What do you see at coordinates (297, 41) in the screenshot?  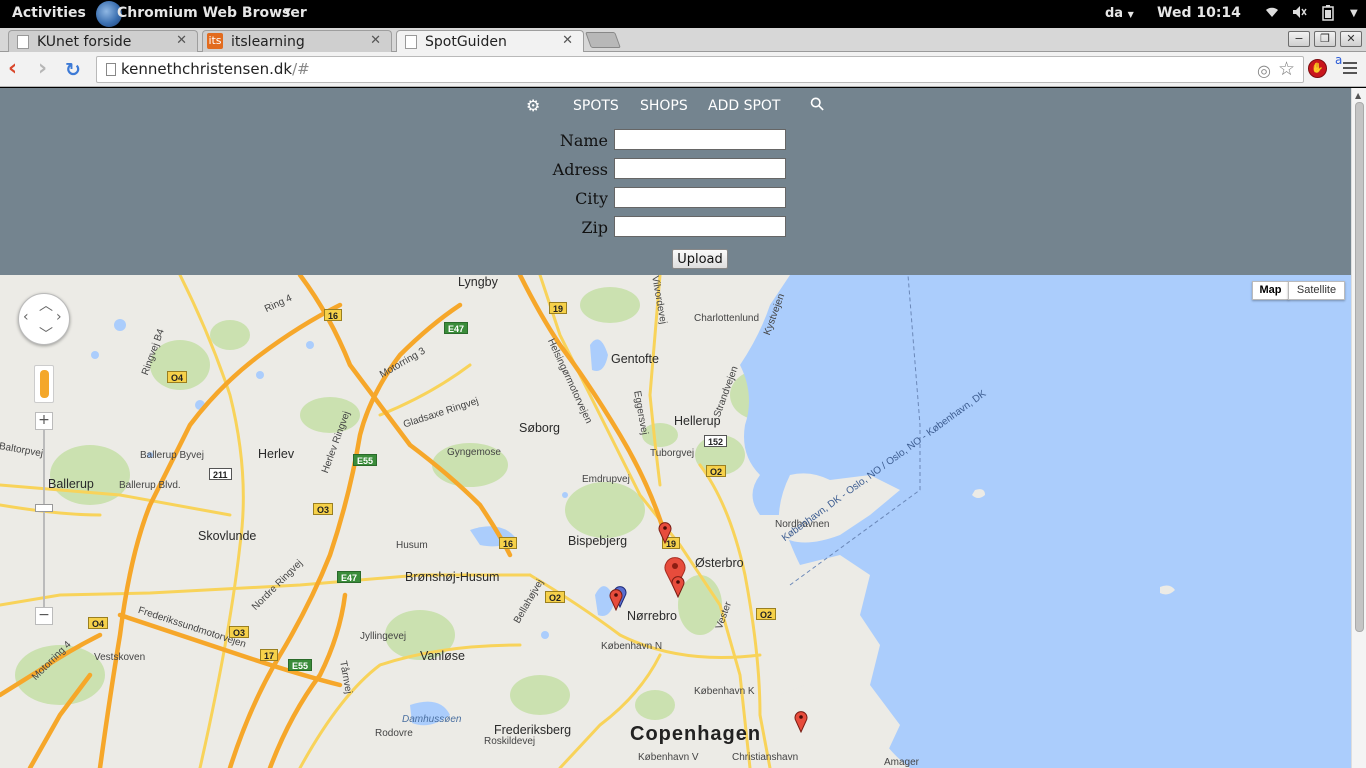 I see `tab-itslearning: its itslearning ✕` at bounding box center [297, 41].